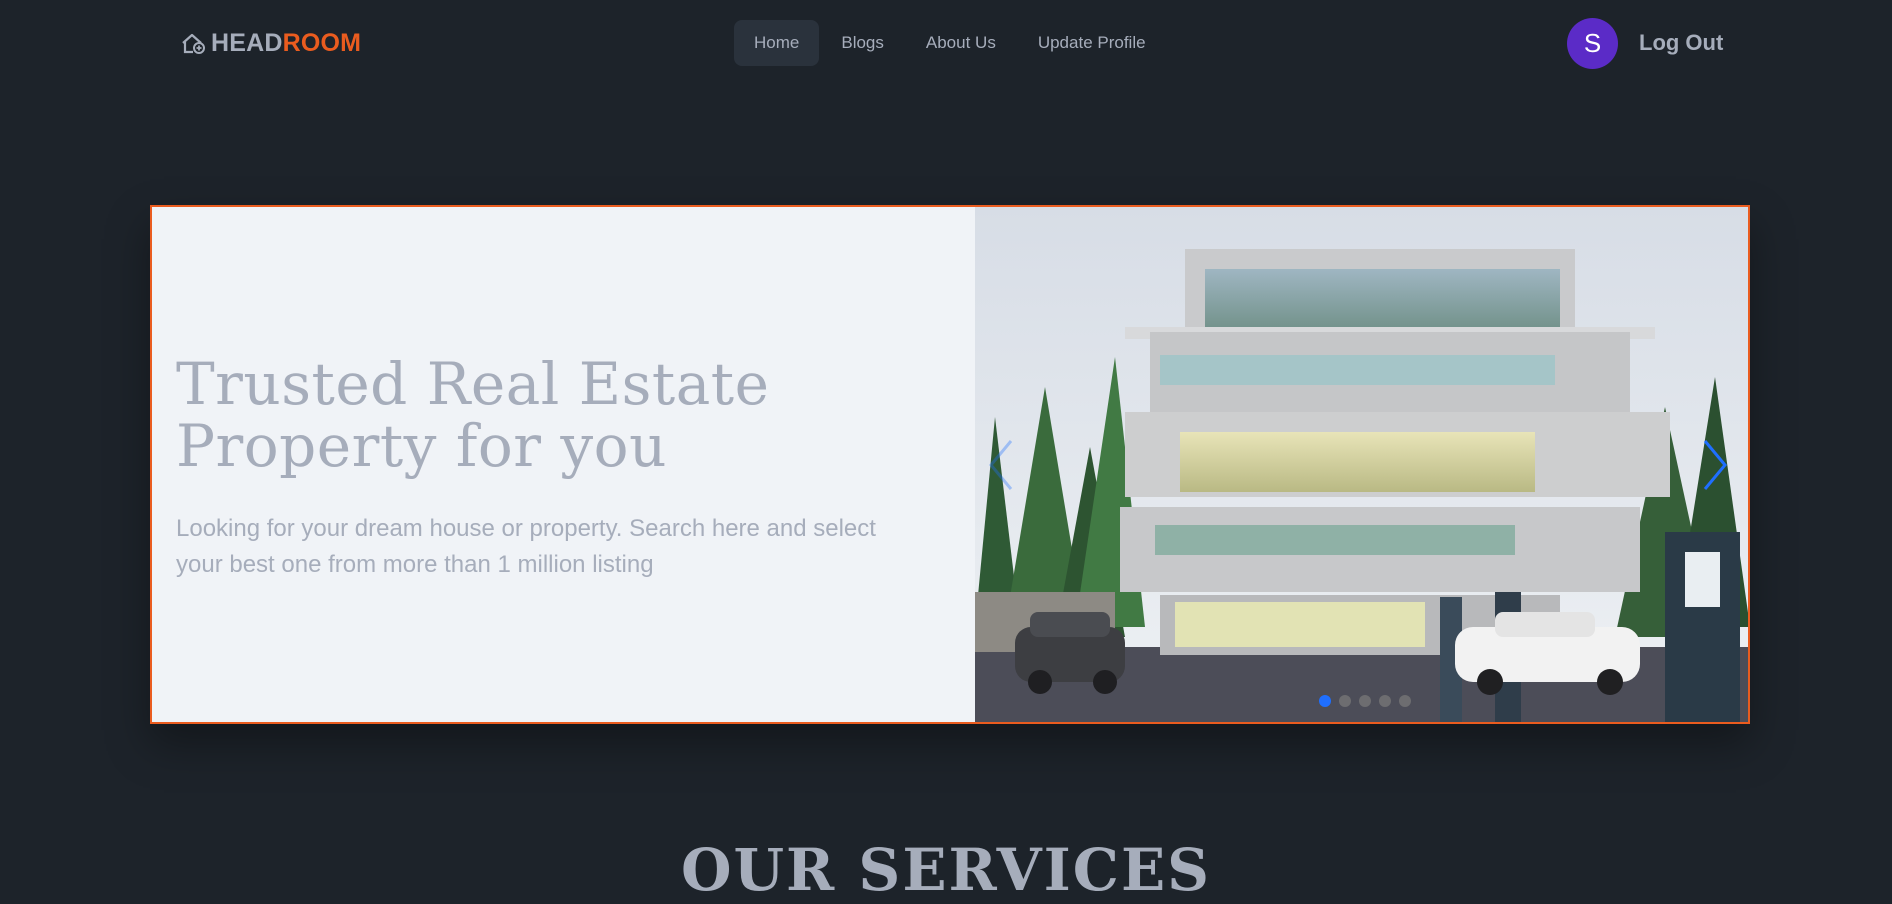 The image size is (1892, 904). What do you see at coordinates (1092, 43) in the screenshot?
I see `nav-update-profile: Update Profile` at bounding box center [1092, 43].